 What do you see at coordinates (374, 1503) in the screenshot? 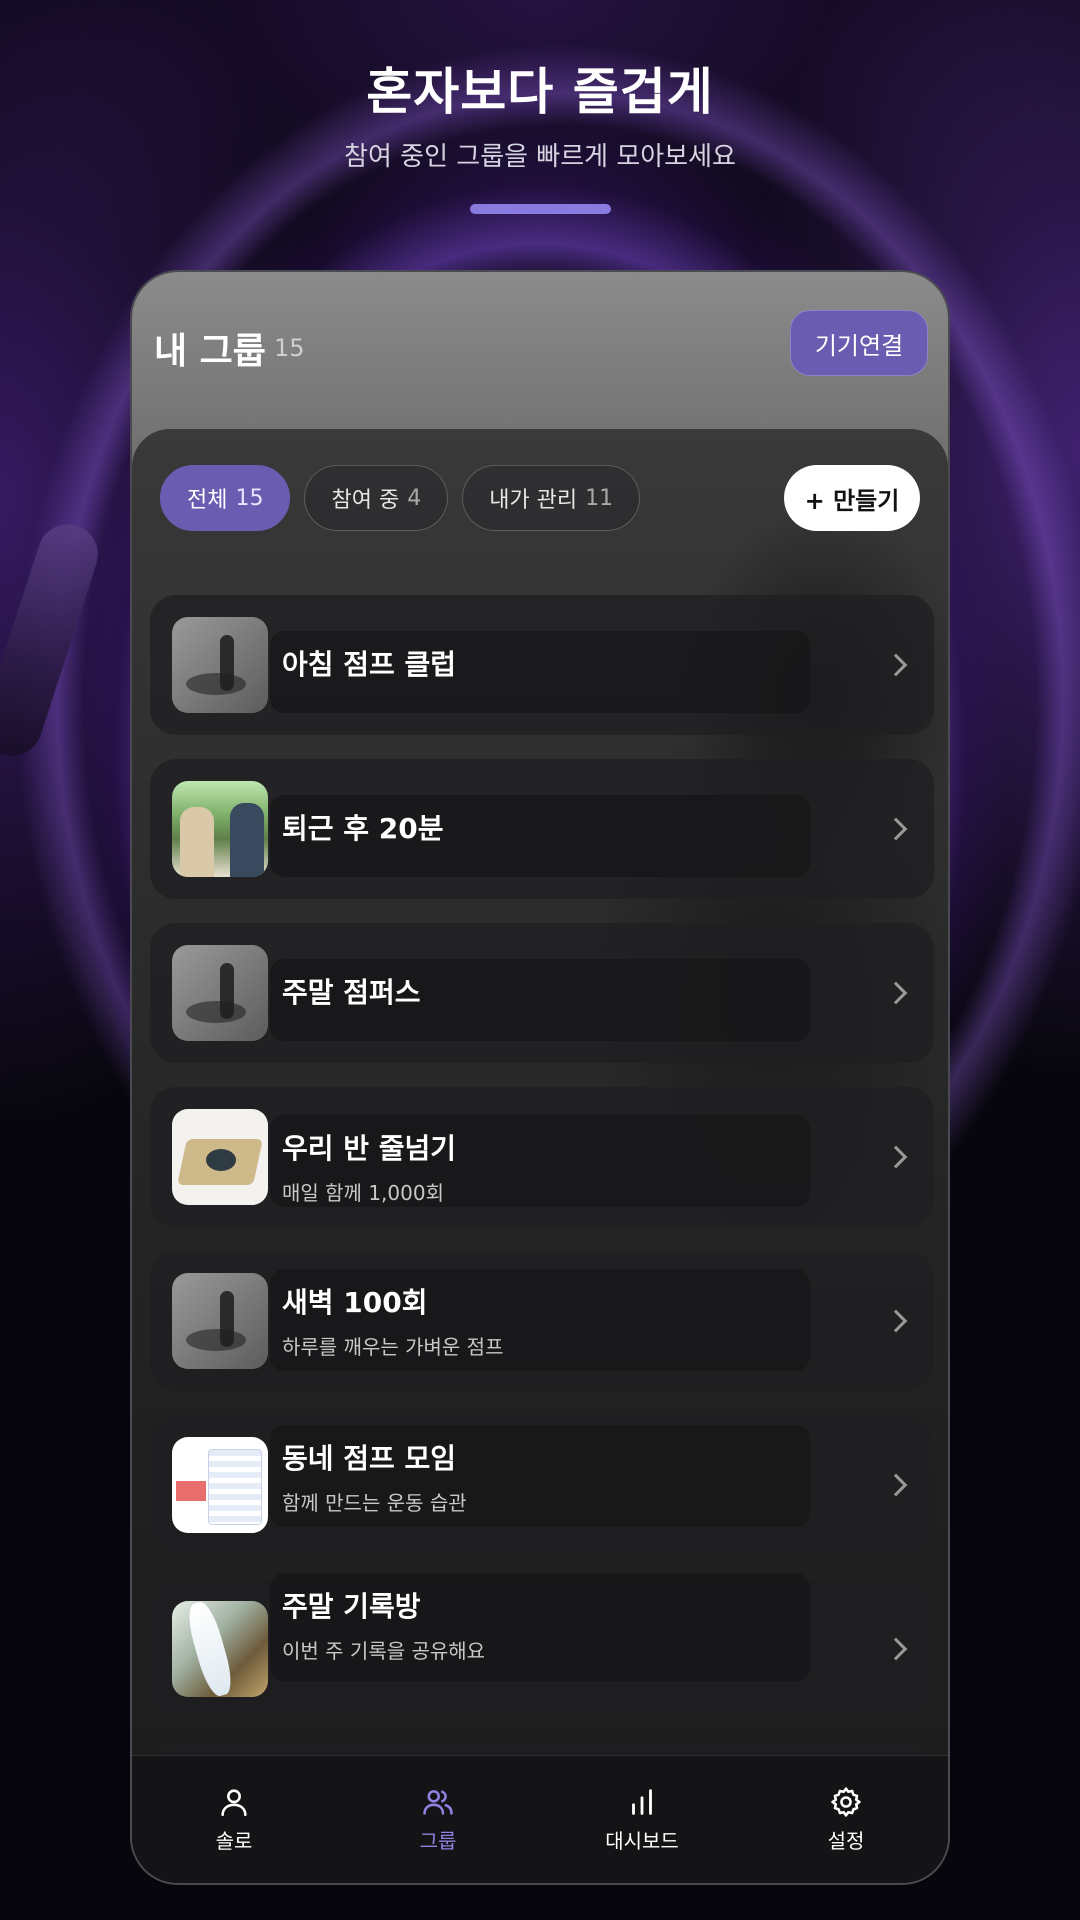
I see `group-description: 함께 만드는 운동 습관` at bounding box center [374, 1503].